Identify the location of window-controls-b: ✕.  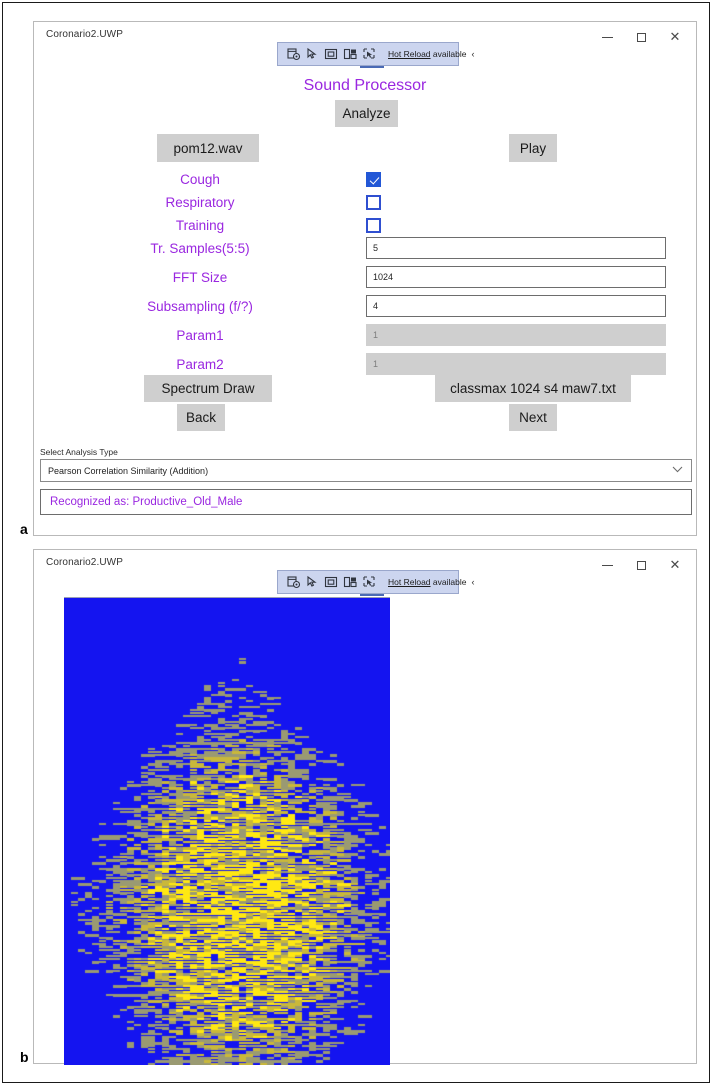
(641, 565).